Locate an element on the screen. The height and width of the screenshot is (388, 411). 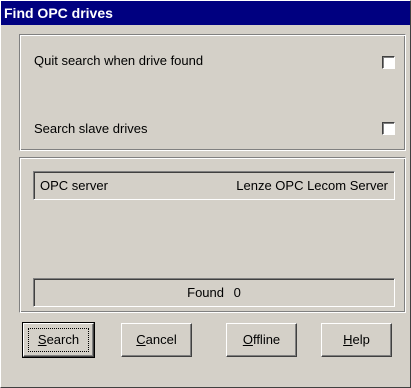
search-slave-checkbox is located at coordinates (388, 128).